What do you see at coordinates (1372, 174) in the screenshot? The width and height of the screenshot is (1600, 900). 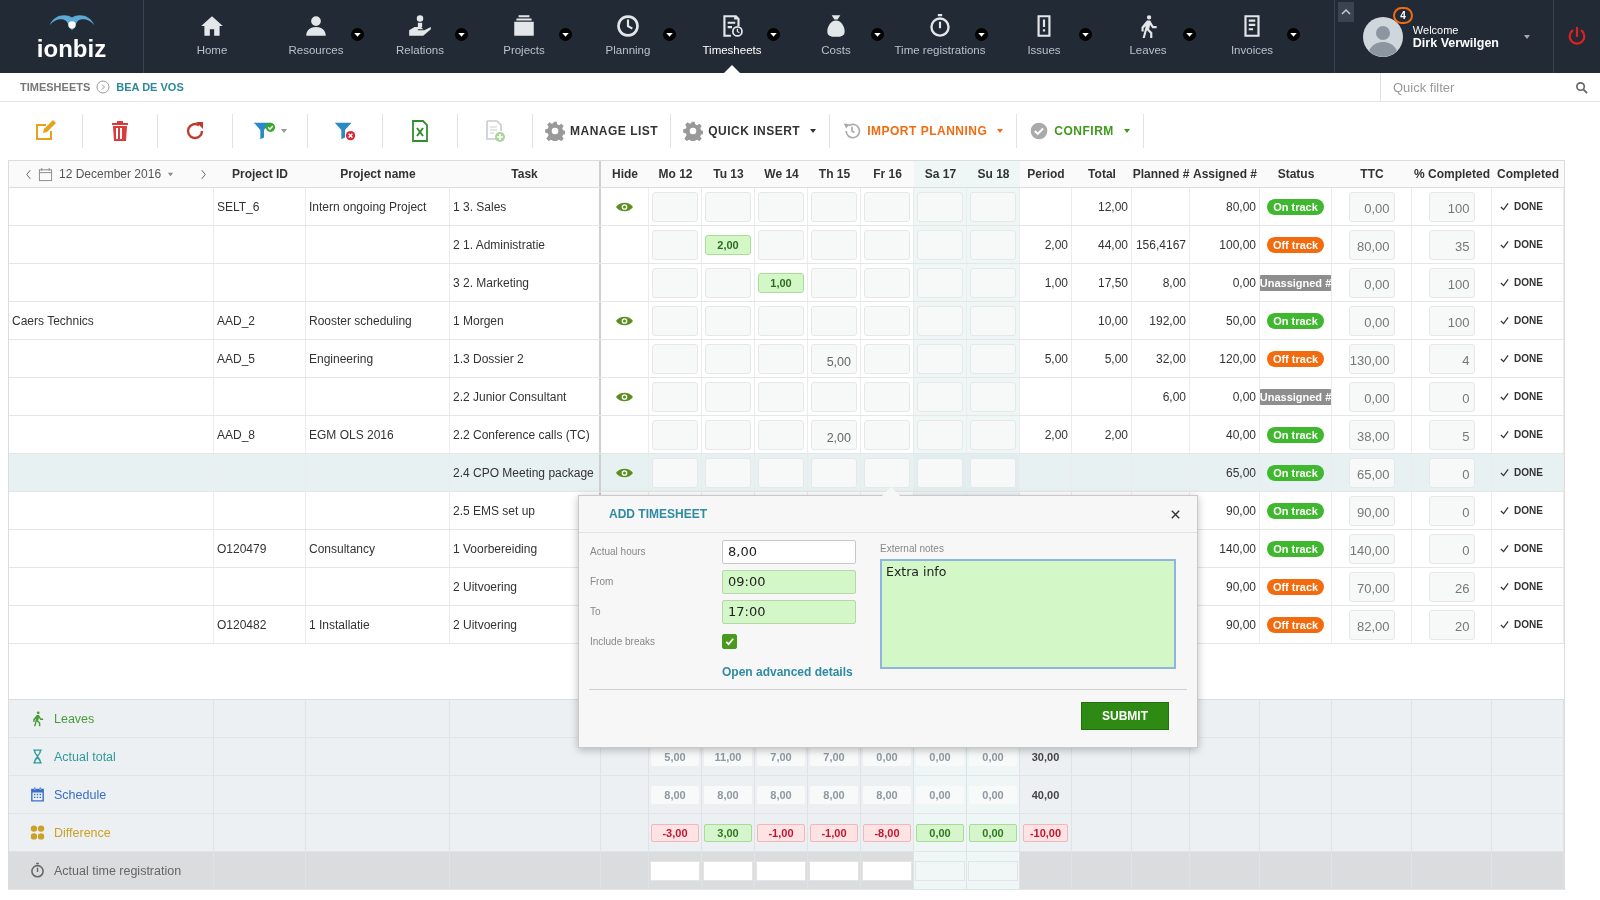 I see `column-header: TTC` at bounding box center [1372, 174].